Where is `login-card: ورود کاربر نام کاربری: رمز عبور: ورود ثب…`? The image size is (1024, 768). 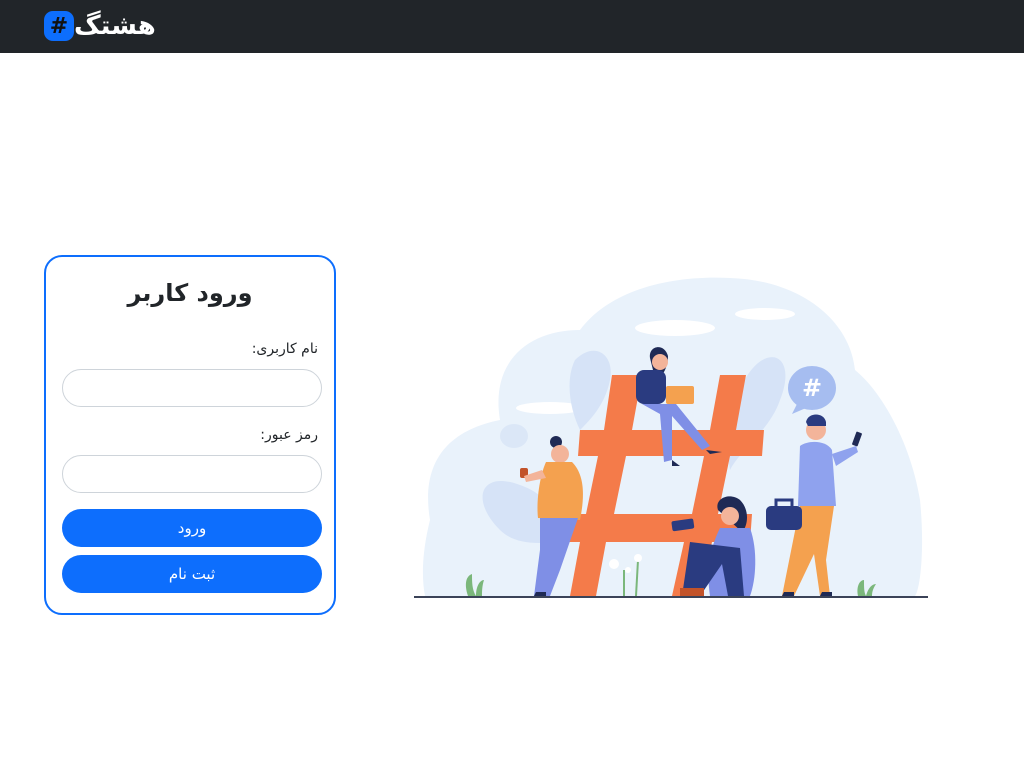 login-card: ورود کاربر نام کاربری: رمز عبور: ورود ثب… is located at coordinates (190, 435).